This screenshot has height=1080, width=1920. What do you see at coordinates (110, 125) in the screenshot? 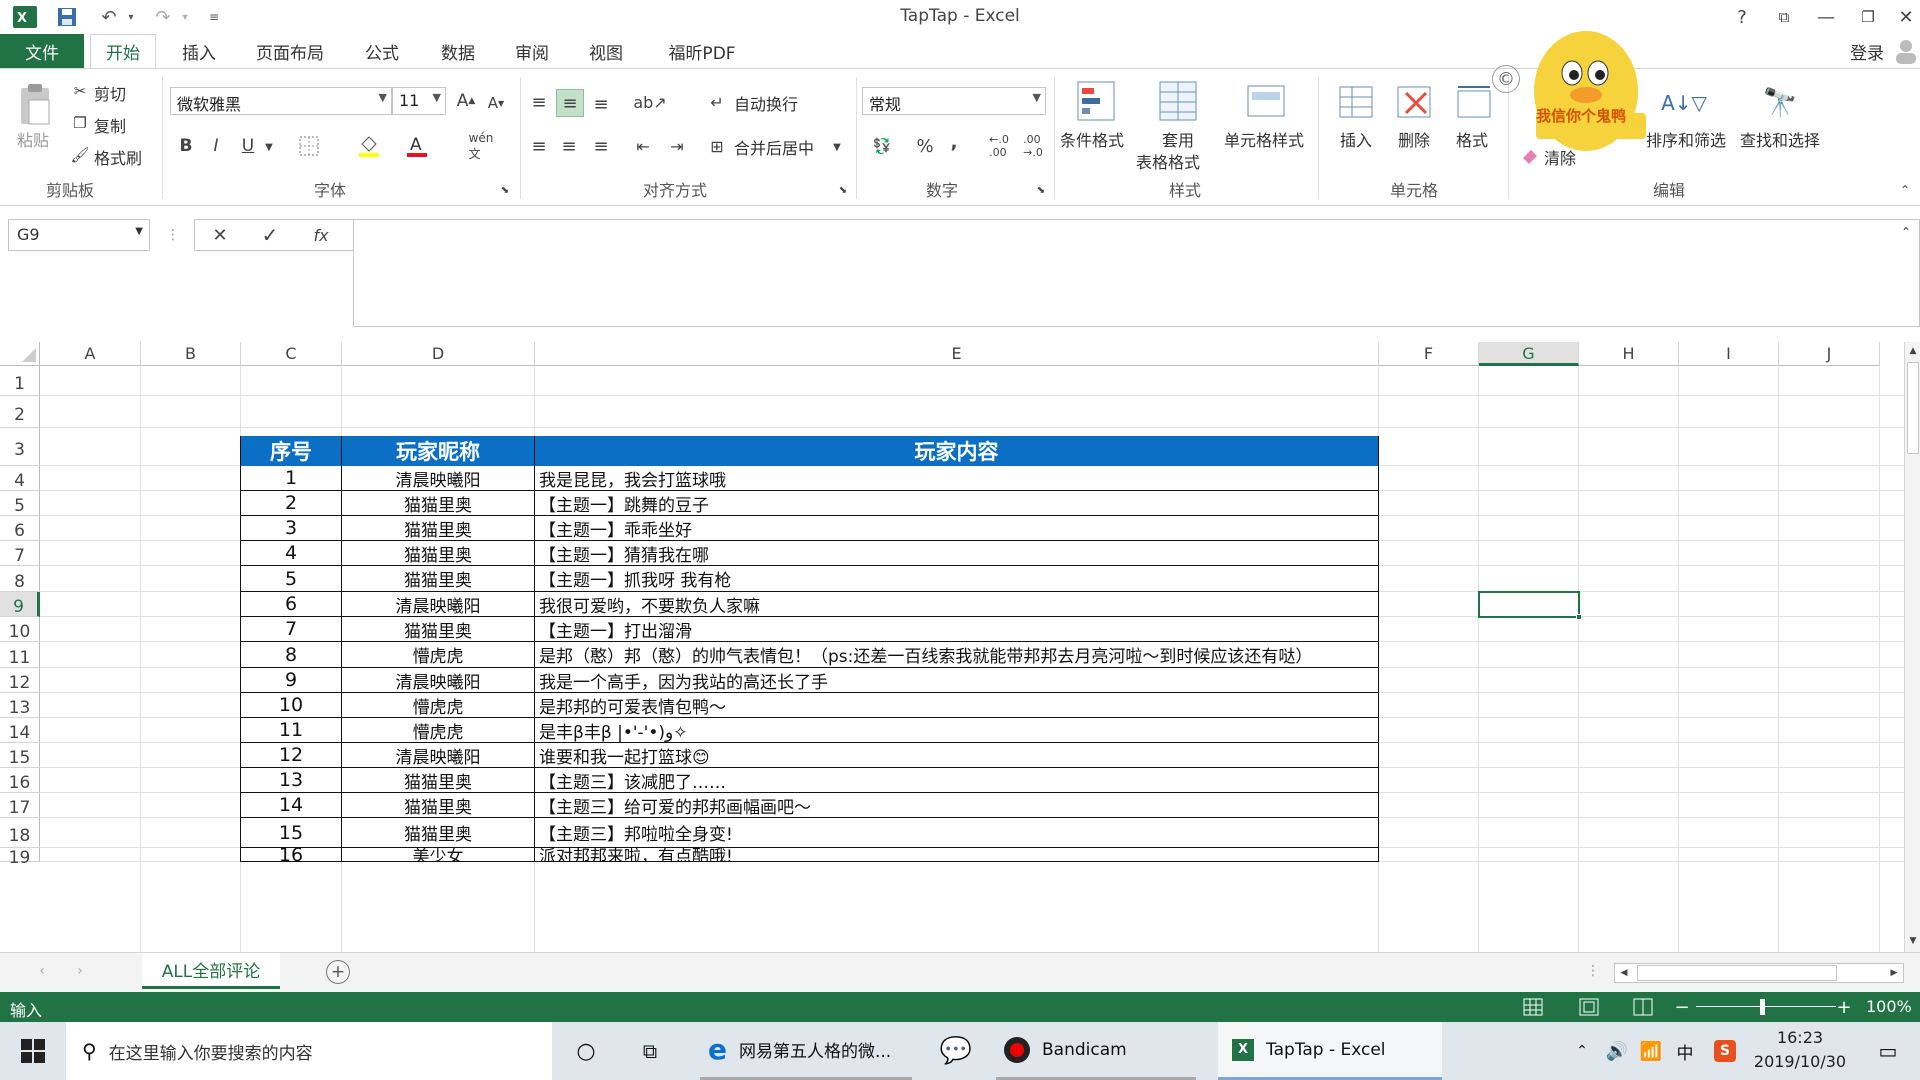
I see `copy-button: 复制` at bounding box center [110, 125].